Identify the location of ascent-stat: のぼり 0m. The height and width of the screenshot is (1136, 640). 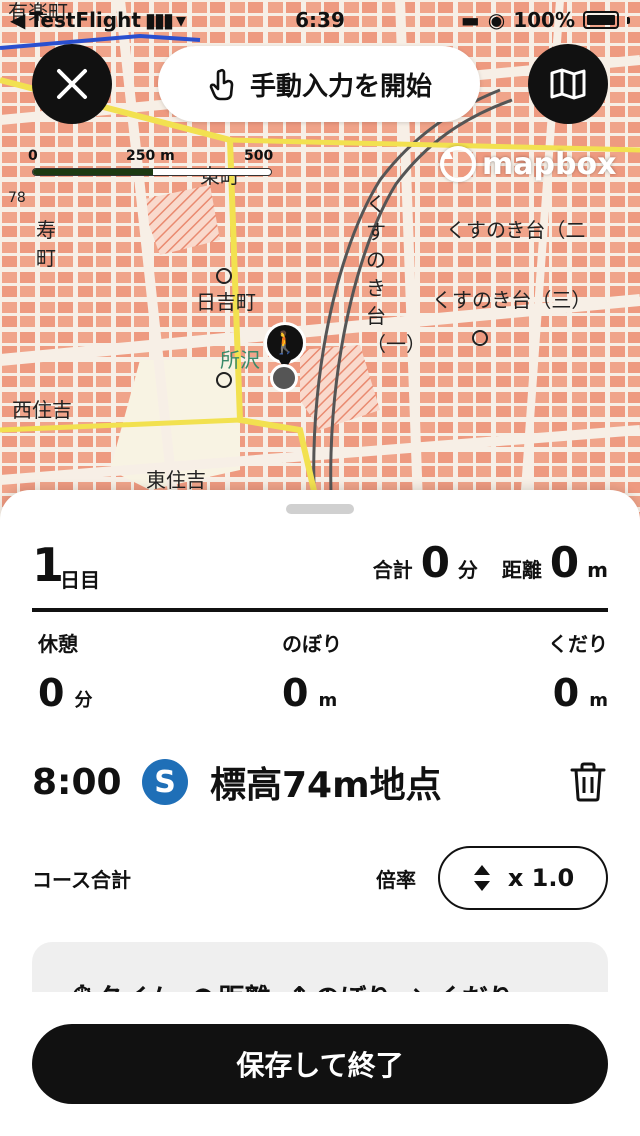
(312, 671).